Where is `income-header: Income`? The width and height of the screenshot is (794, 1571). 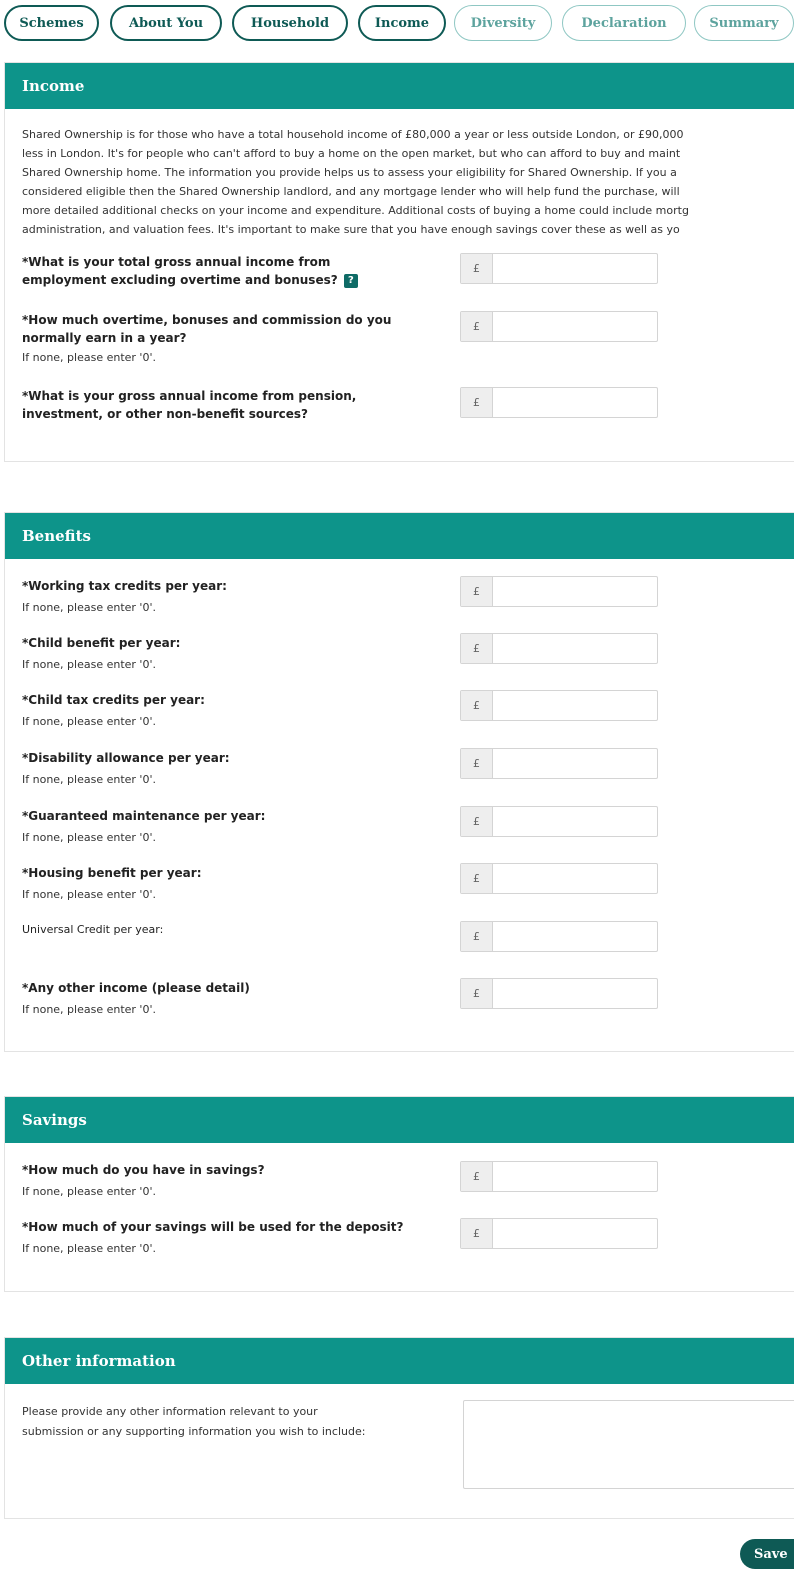 income-header: Income is located at coordinates (399, 86).